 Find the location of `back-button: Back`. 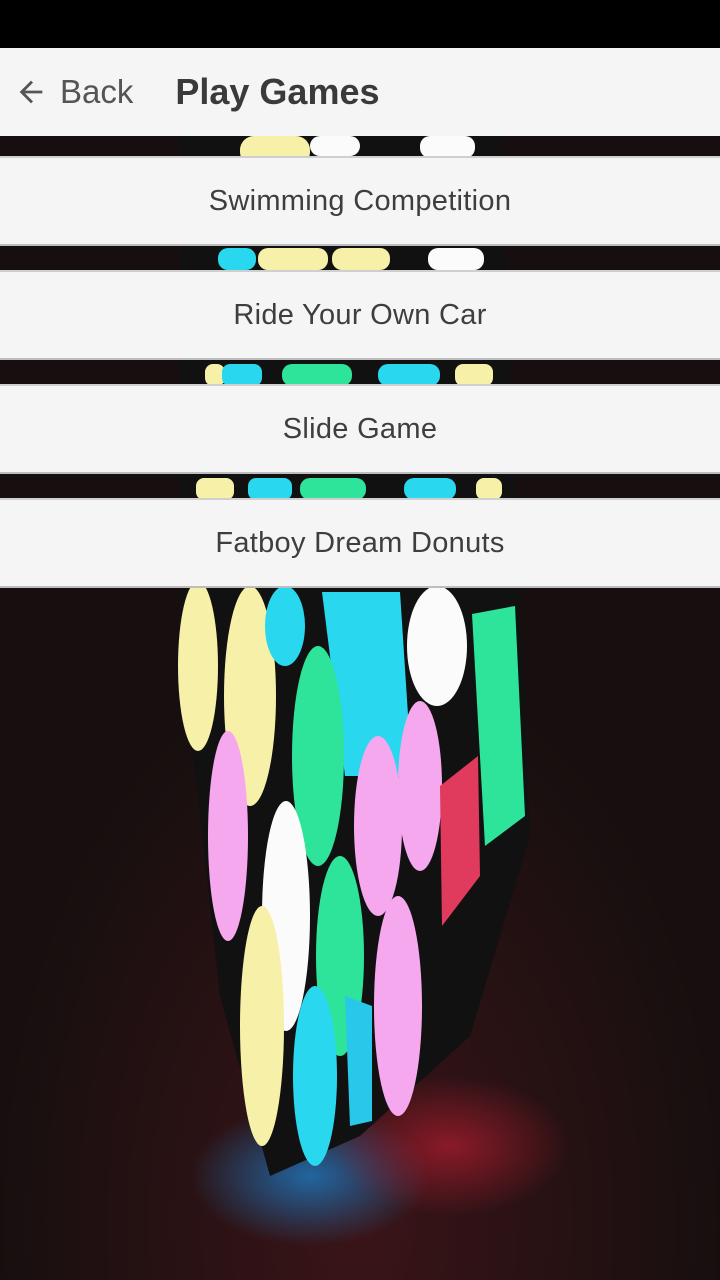

back-button: Back is located at coordinates (77, 92).